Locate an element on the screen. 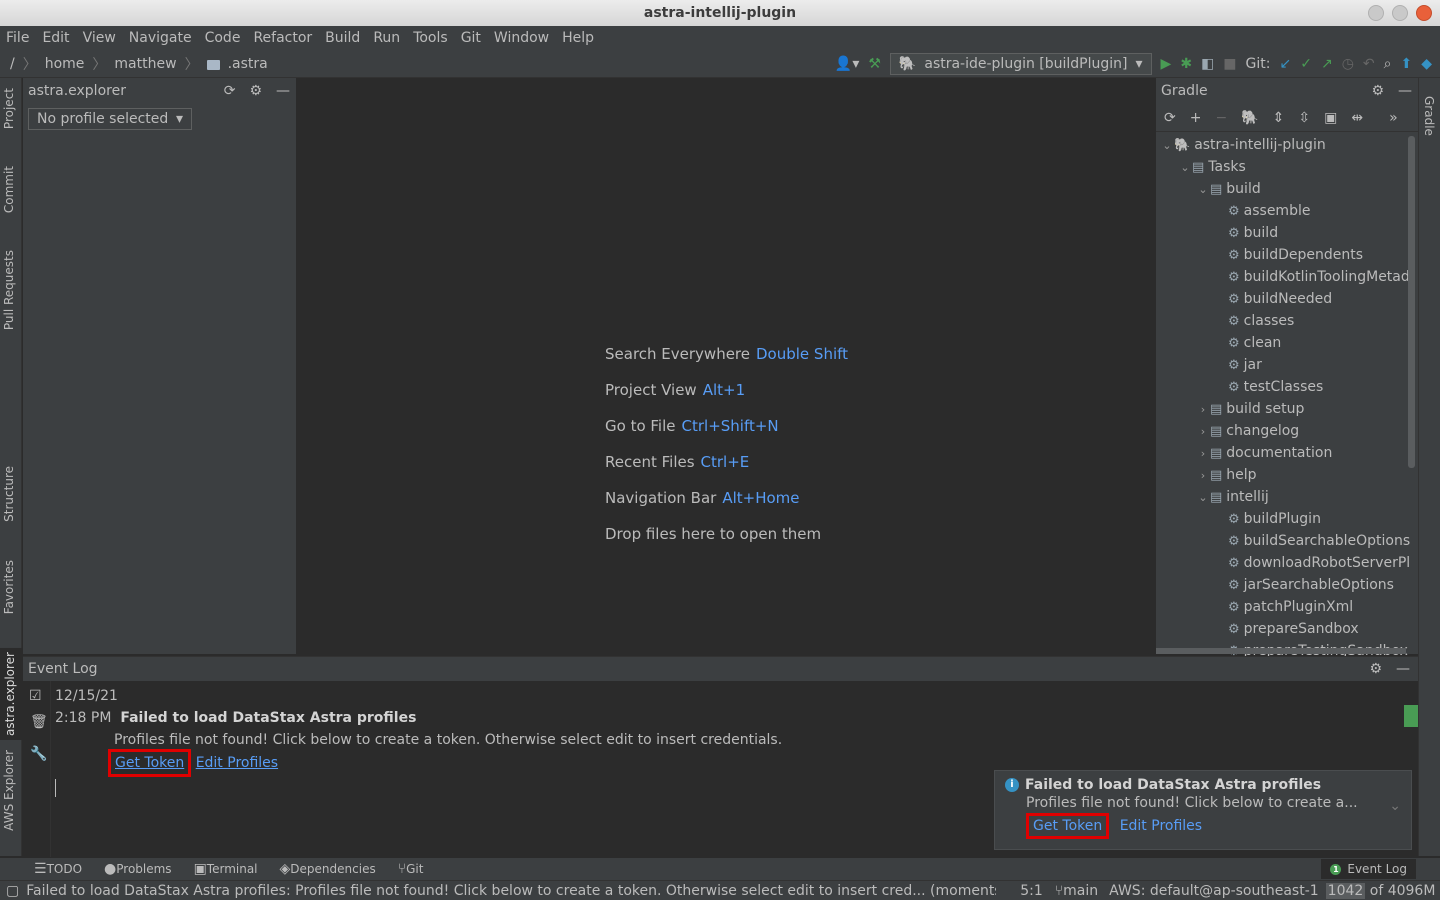  plugin-logo-icon: ◆ is located at coordinates (1426, 64).